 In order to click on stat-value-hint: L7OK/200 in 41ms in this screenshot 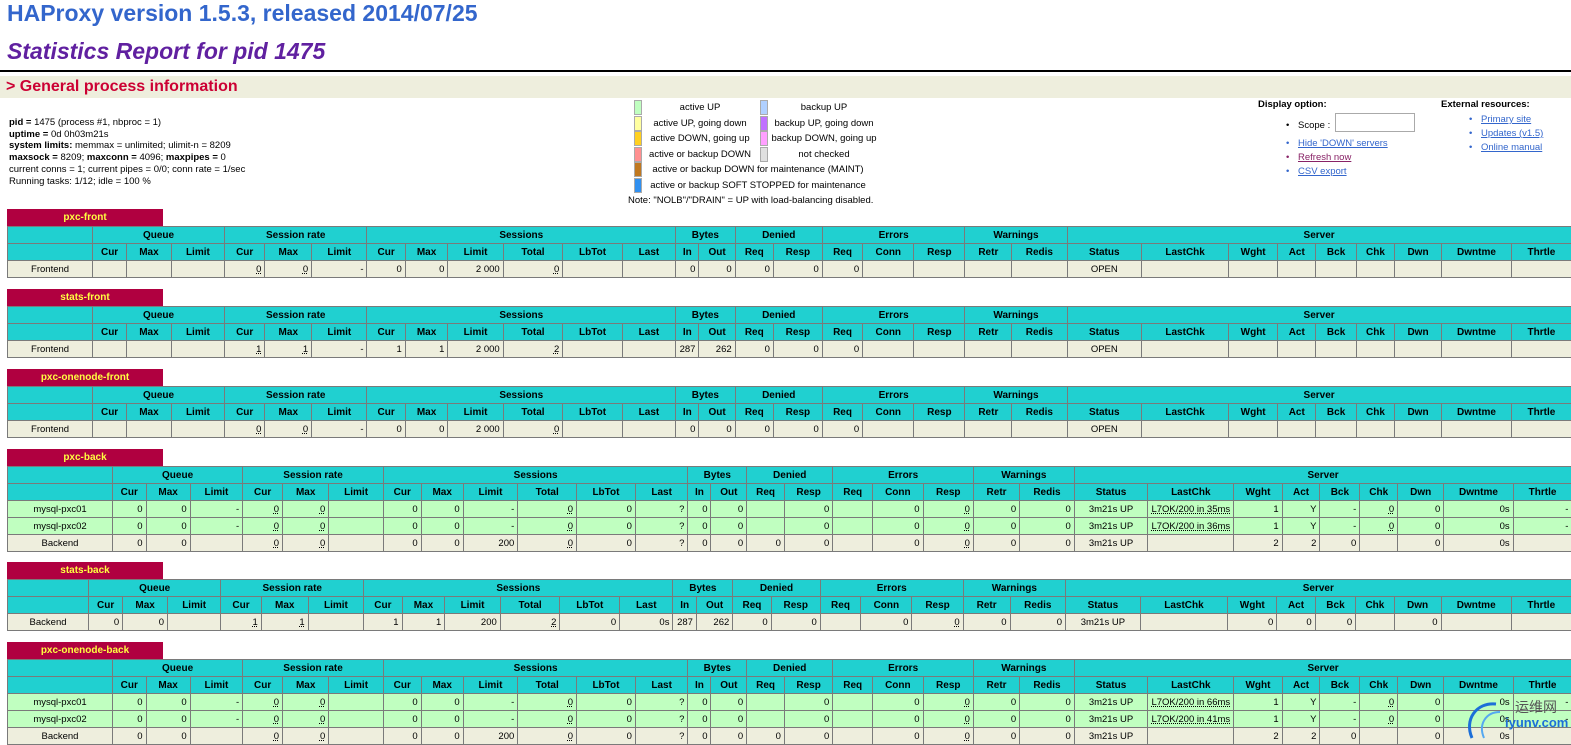, I will do `click(1190, 719)`.